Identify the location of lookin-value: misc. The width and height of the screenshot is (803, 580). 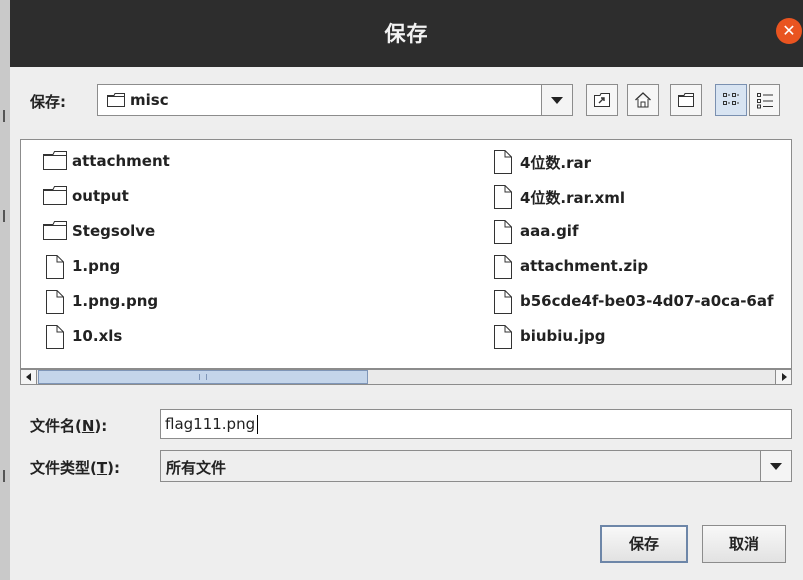
(149, 100).